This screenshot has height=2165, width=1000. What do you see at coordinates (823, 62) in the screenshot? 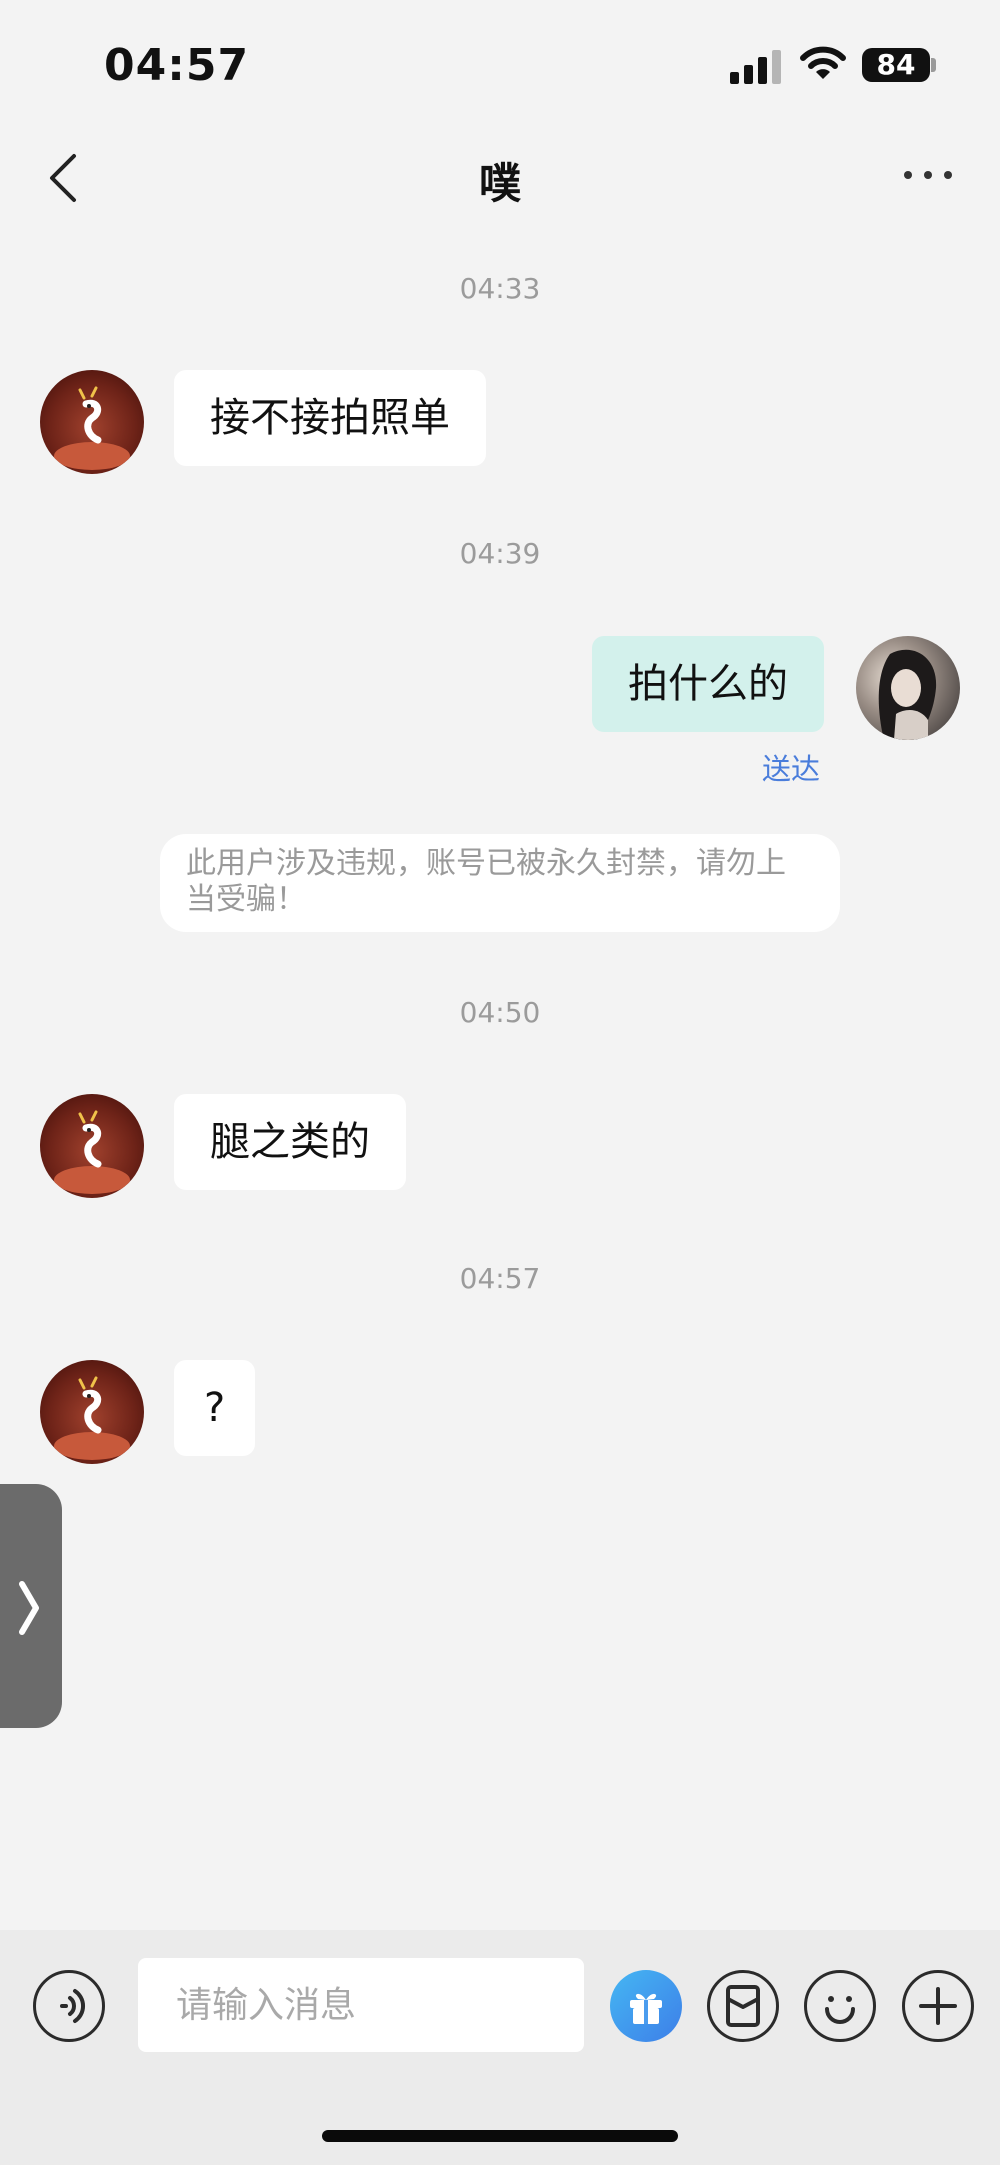
I see `wifi-icon` at bounding box center [823, 62].